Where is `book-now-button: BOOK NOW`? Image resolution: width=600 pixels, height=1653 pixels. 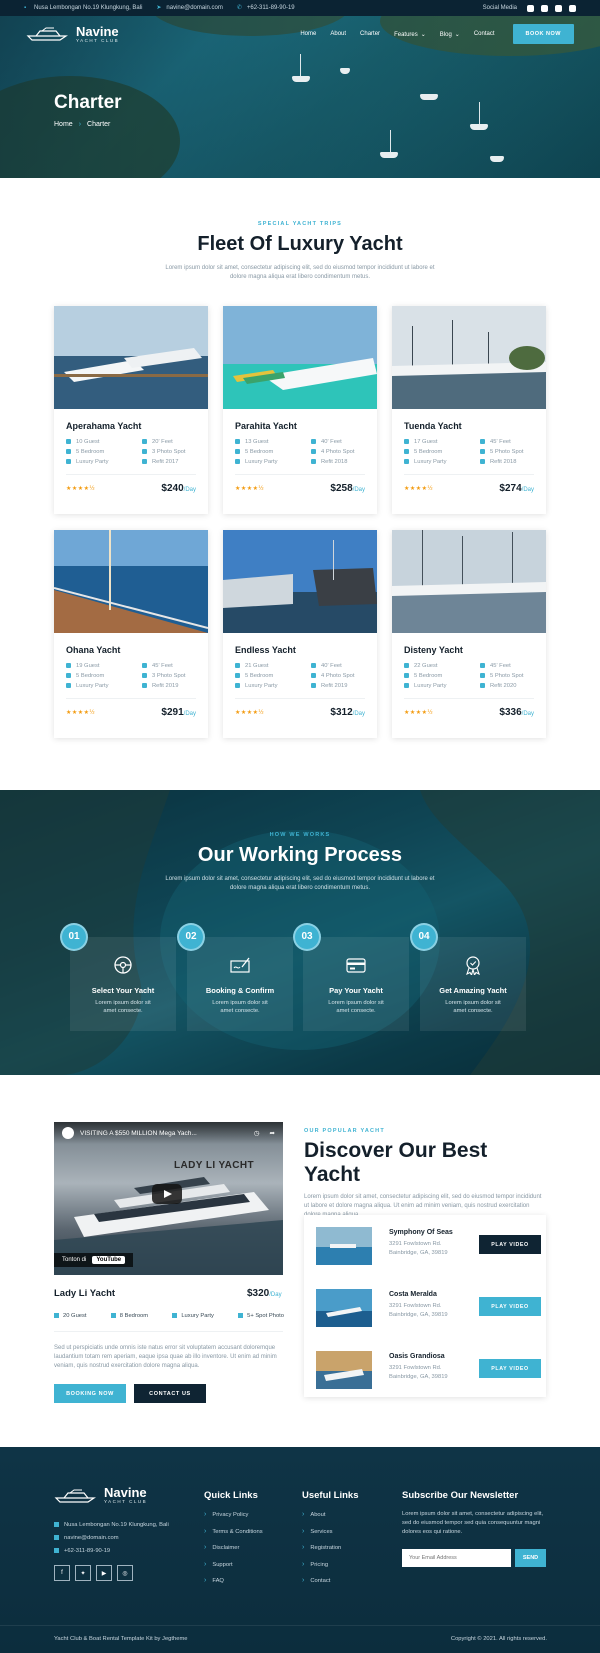 book-now-button: BOOK NOW is located at coordinates (543, 34).